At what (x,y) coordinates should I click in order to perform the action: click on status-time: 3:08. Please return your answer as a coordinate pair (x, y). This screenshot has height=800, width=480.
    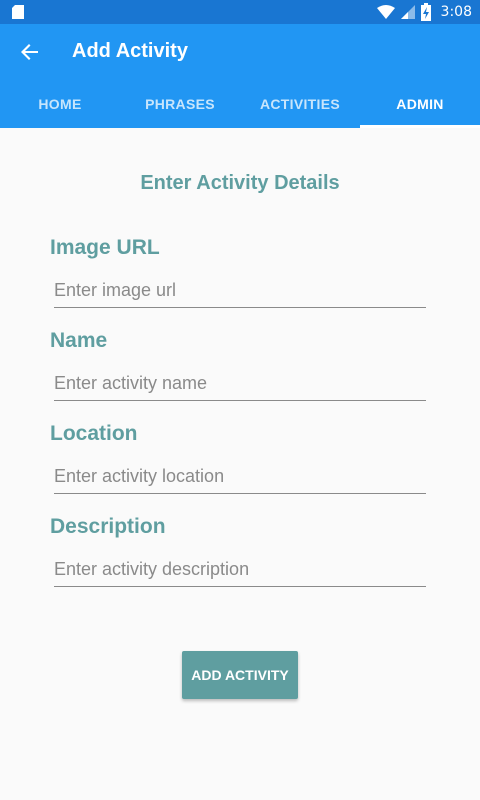
    Looking at the image, I should click on (456, 12).